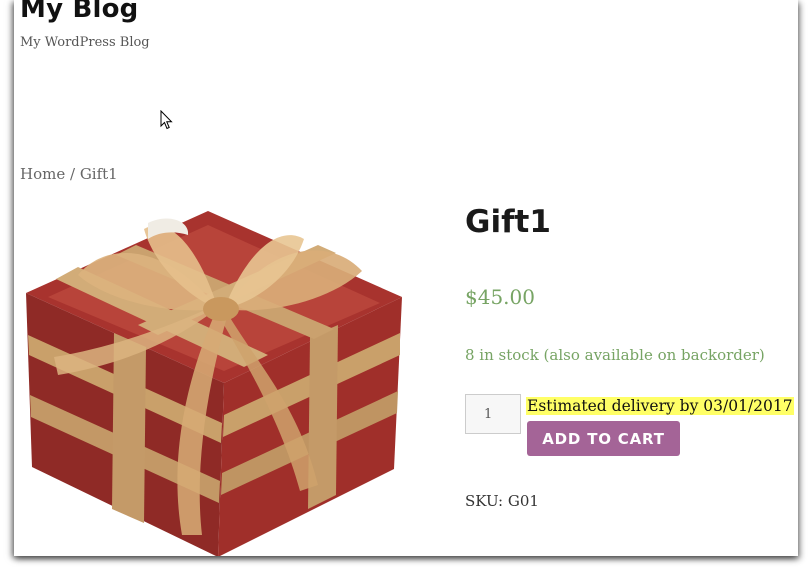 This screenshot has height=572, width=808. What do you see at coordinates (615, 355) in the screenshot?
I see `stock-status: 8 in stock (also available on backorder)` at bounding box center [615, 355].